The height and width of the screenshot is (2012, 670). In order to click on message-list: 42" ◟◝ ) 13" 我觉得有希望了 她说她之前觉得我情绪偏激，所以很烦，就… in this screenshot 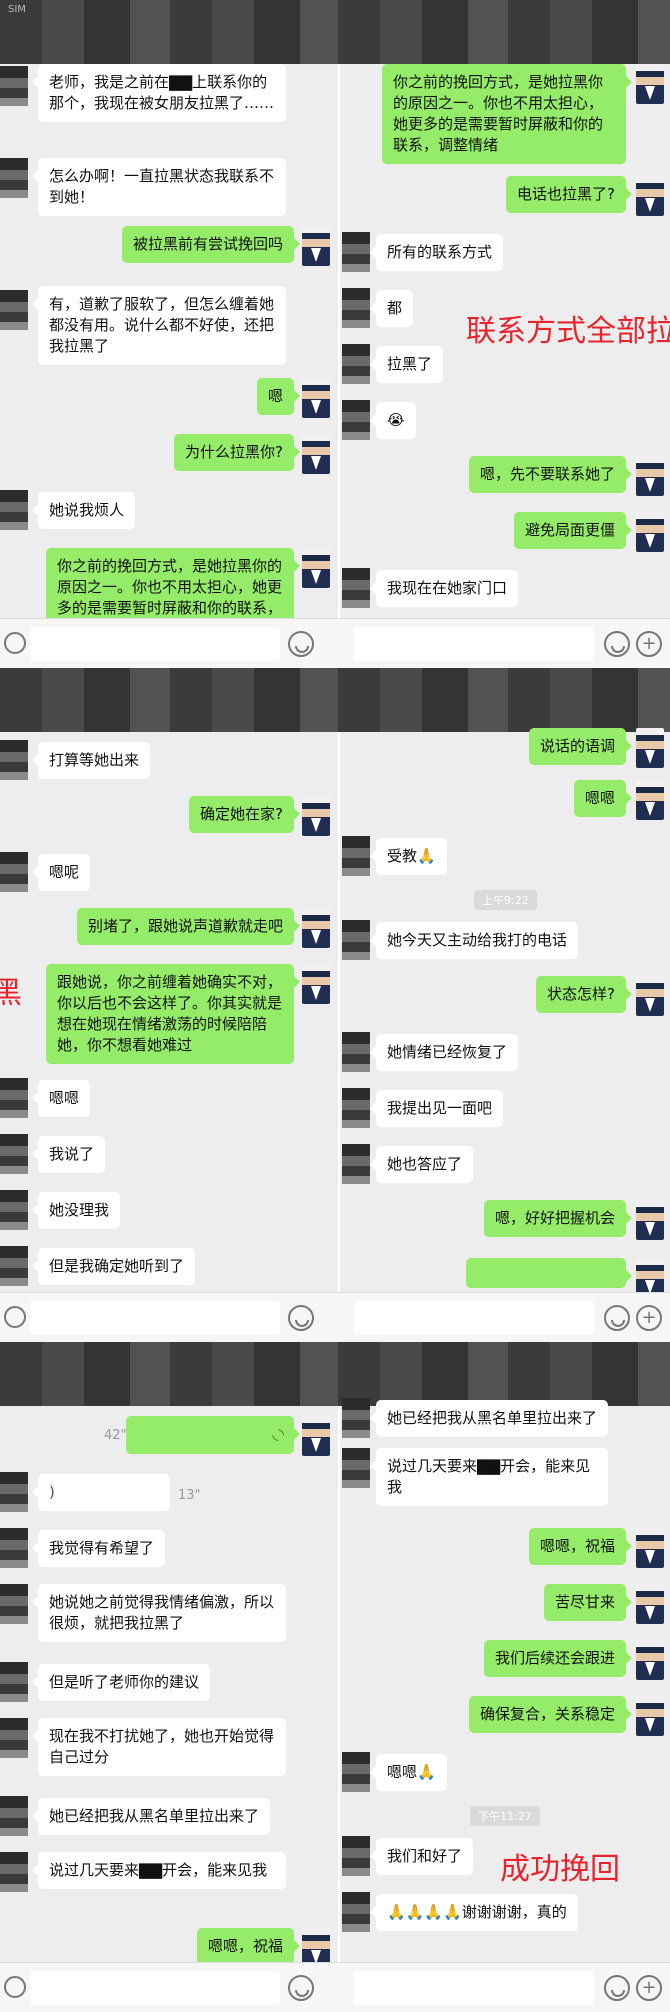, I will do `click(169, 1687)`.